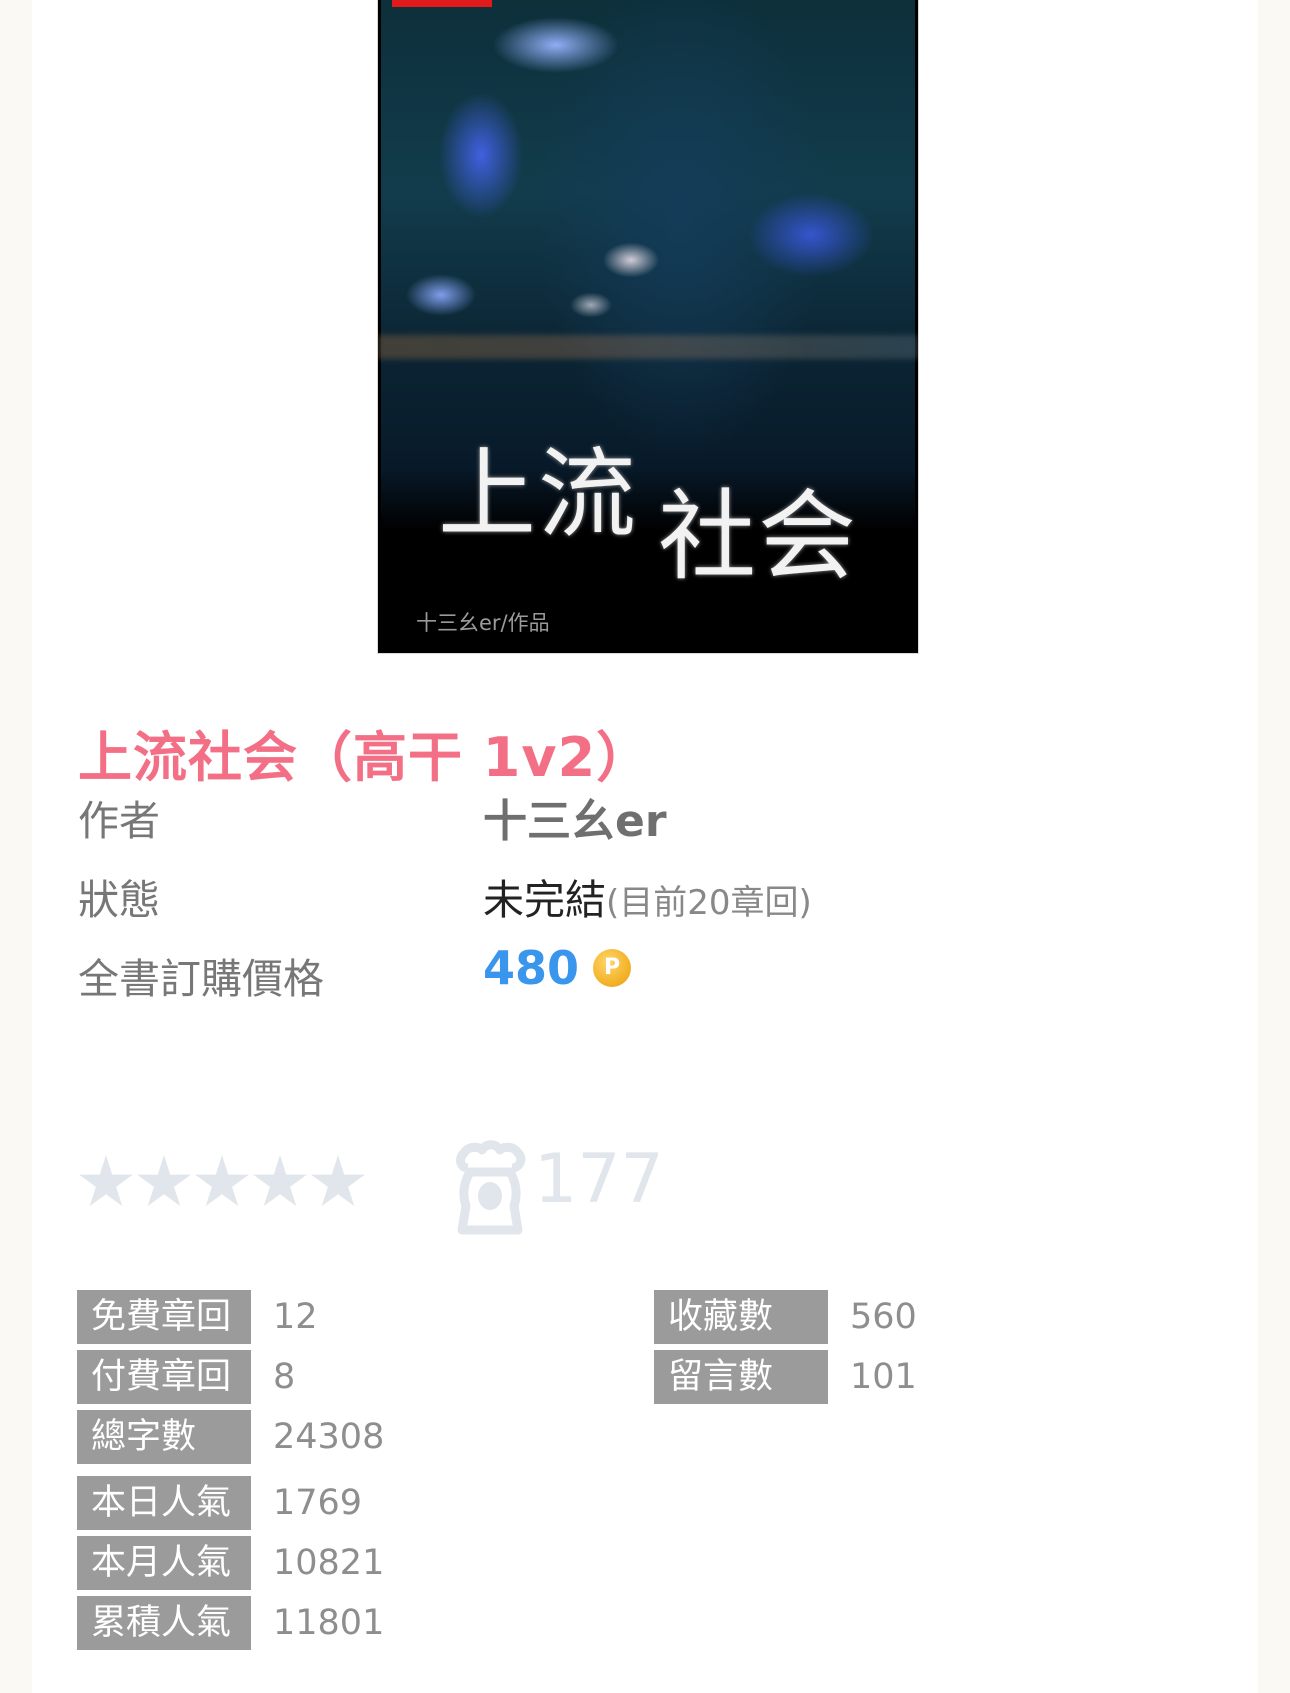 This screenshot has height=1693, width=1290. Describe the element at coordinates (201, 979) in the screenshot. I see `price-label: 全書訂購價格` at that location.